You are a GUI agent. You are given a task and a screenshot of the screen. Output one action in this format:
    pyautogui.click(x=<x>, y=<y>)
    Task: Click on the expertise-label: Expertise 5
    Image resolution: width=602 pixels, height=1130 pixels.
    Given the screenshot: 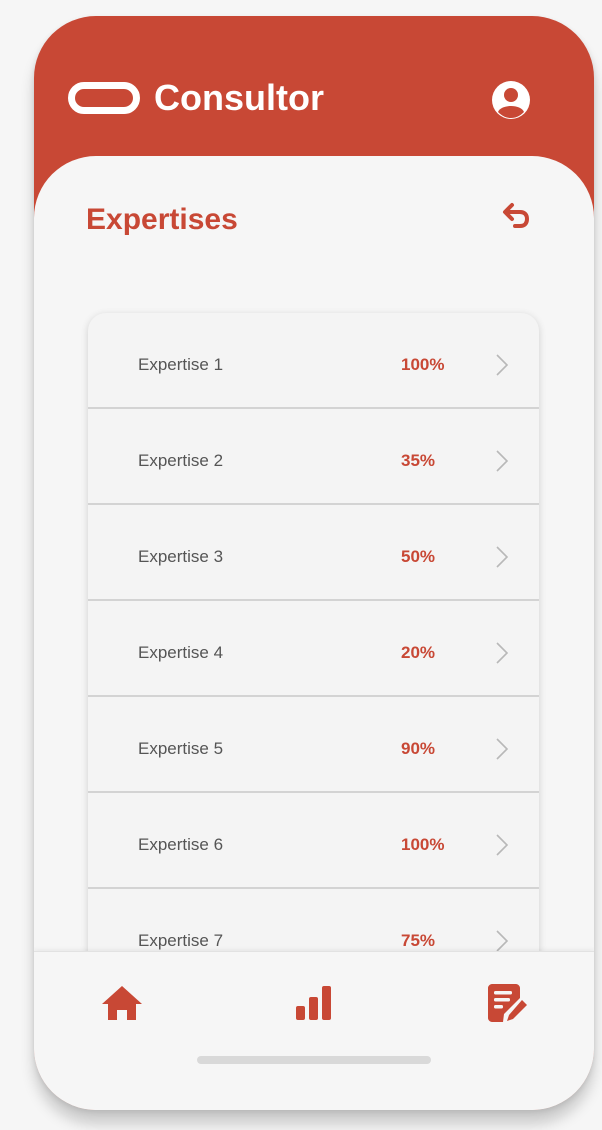 What is the action you would take?
    pyautogui.click(x=181, y=748)
    